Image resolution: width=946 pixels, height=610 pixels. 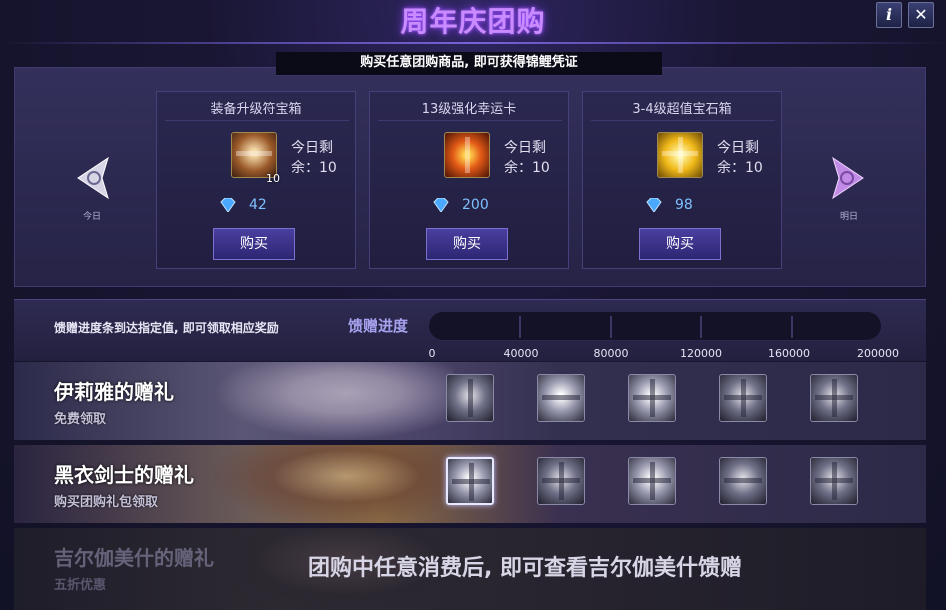 I want to click on next-day-label: 明日, so click(x=848, y=217).